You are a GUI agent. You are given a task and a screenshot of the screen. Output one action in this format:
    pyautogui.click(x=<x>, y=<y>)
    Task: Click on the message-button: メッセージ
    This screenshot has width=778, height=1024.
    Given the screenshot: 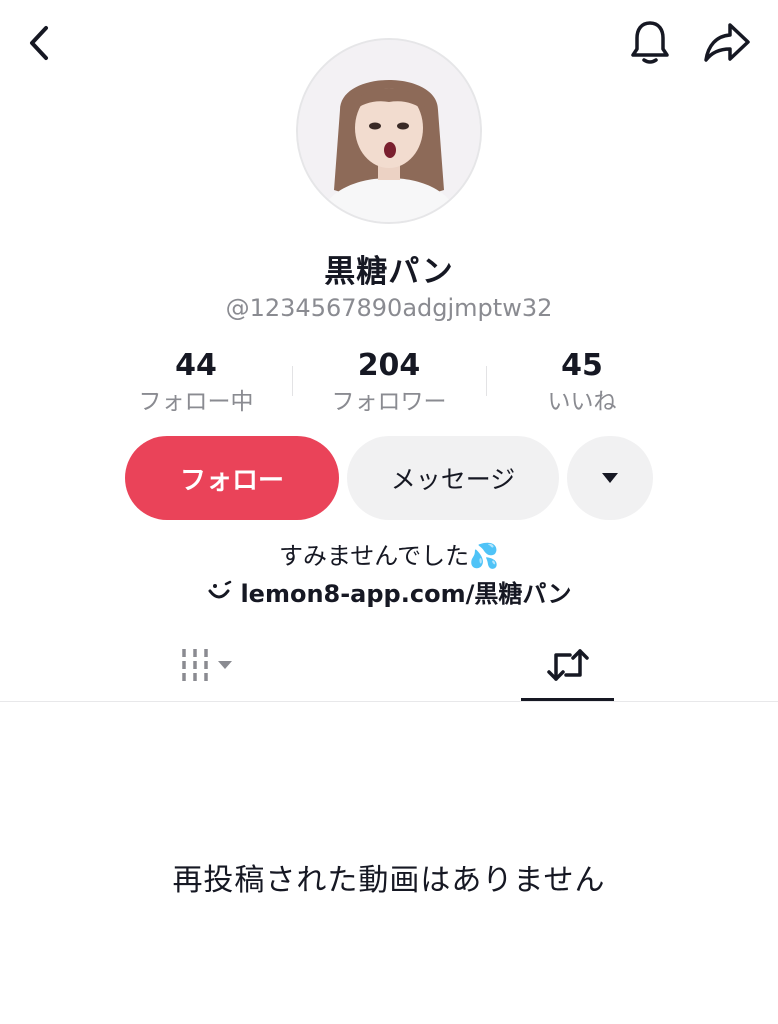 What is the action you would take?
    pyautogui.click(x=453, y=478)
    